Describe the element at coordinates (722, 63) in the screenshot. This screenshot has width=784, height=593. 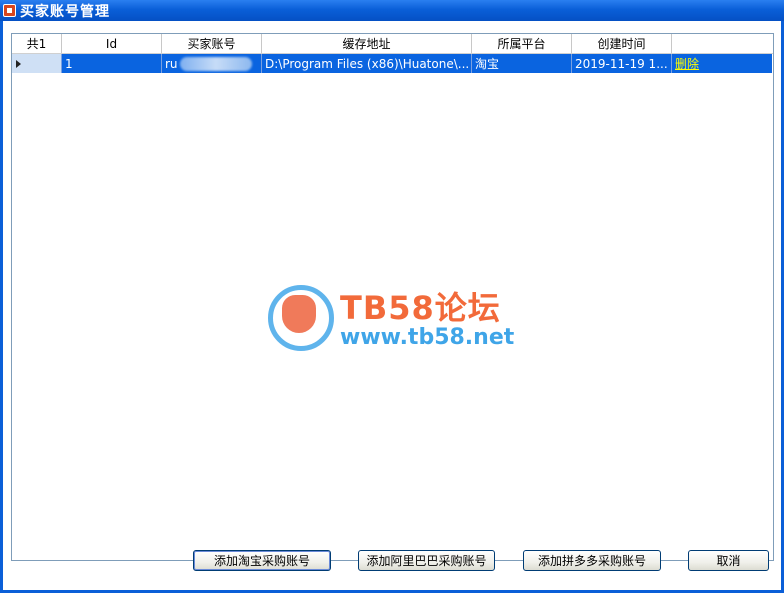
I see `cell-action: 删除` at that location.